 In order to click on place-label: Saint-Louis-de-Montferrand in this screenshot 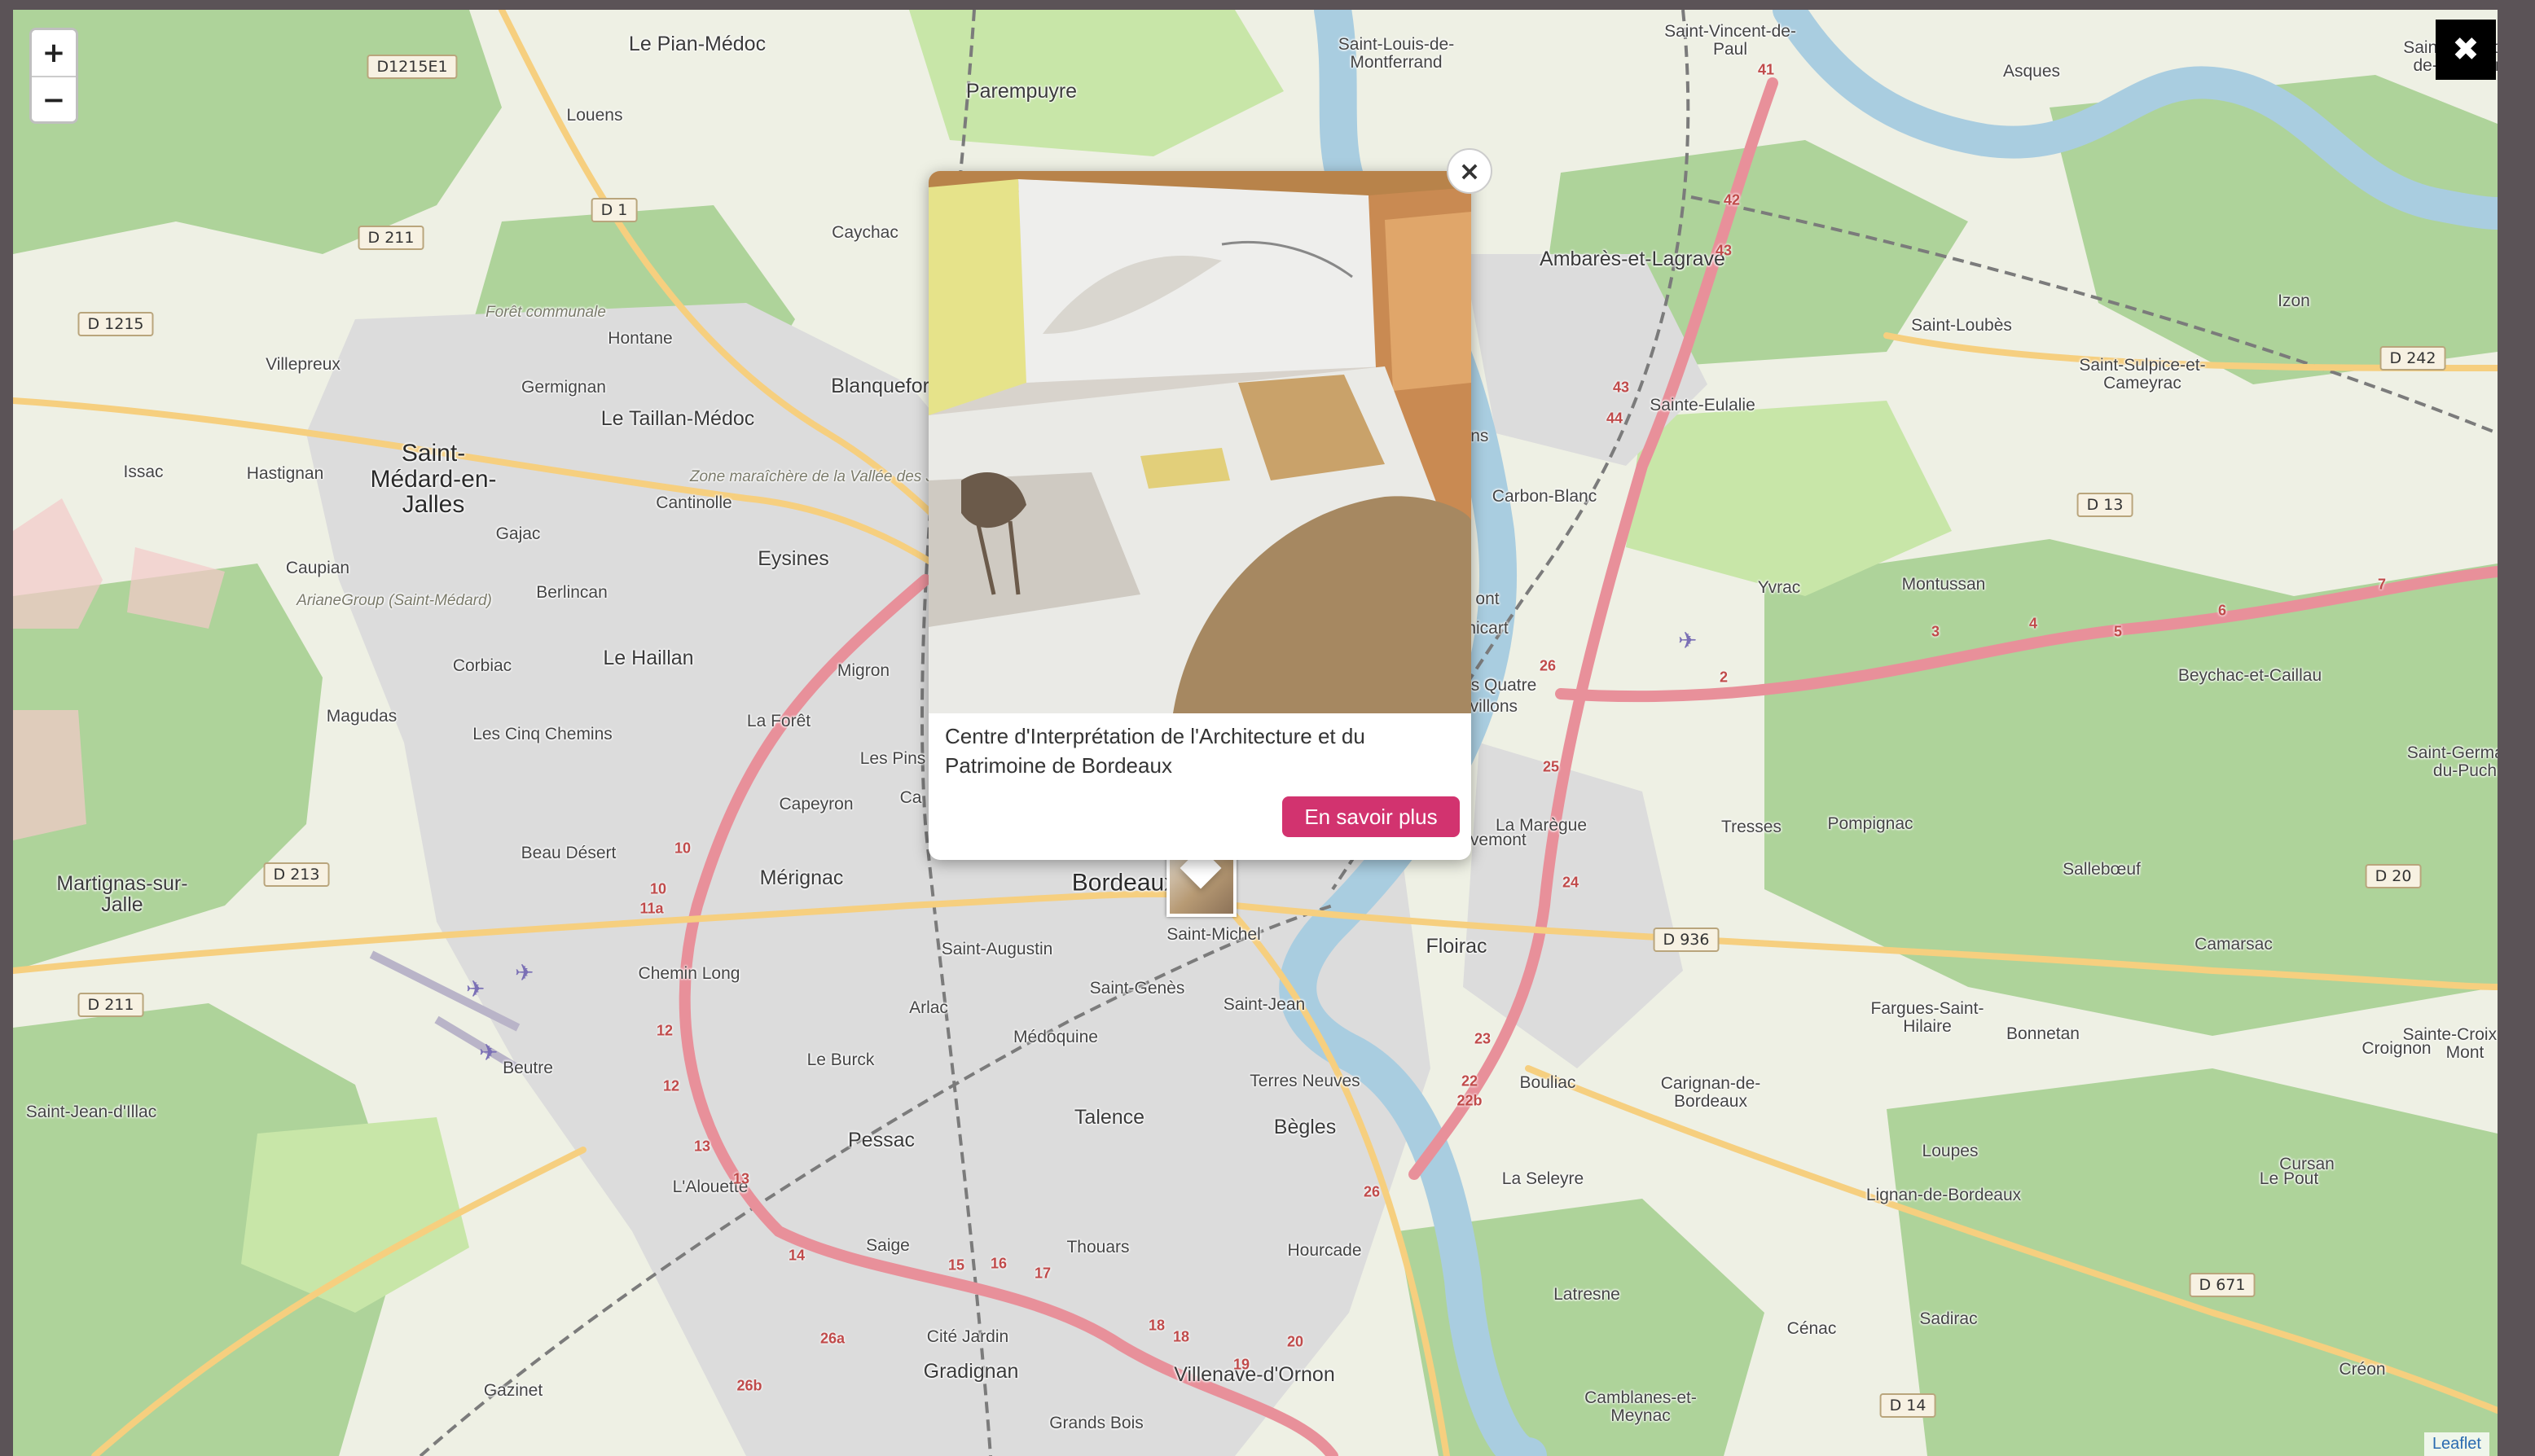, I will do `click(1397, 53)`.